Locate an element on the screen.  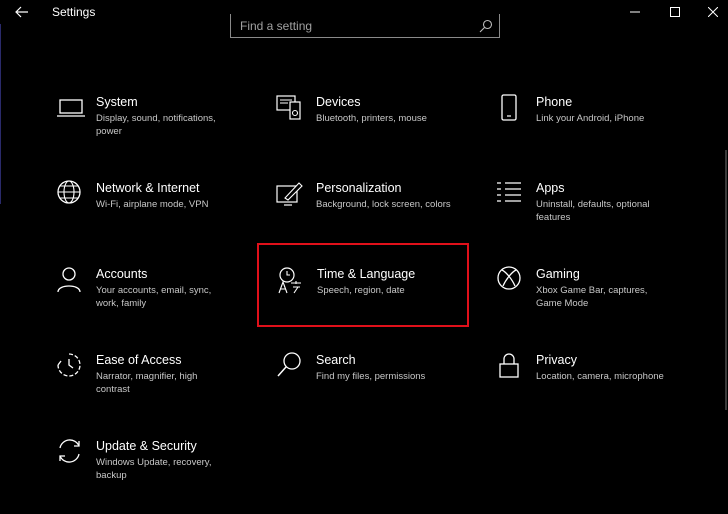
tile-label: Network & Internet is located at coordinates (148, 188).